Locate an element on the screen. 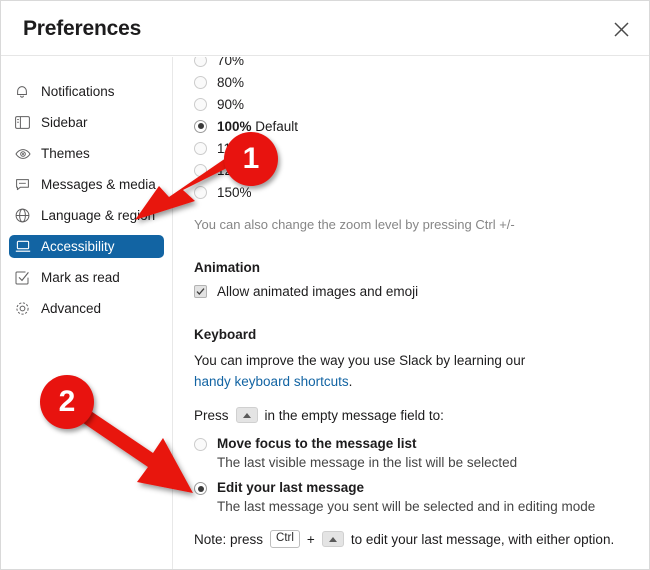 The width and height of the screenshot is (650, 570). keyboard-option-title: Edit your last message is located at coordinates (291, 487).